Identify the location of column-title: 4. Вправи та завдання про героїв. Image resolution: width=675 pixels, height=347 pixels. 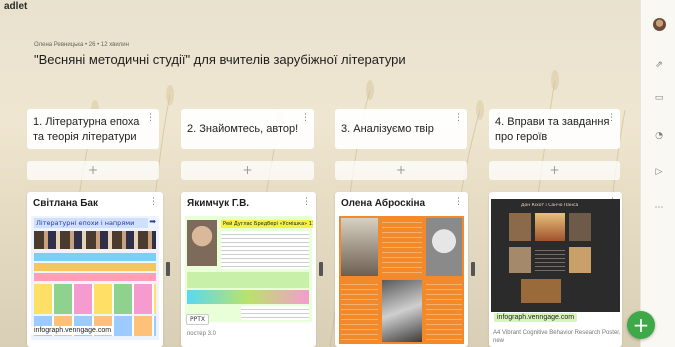
(552, 129).